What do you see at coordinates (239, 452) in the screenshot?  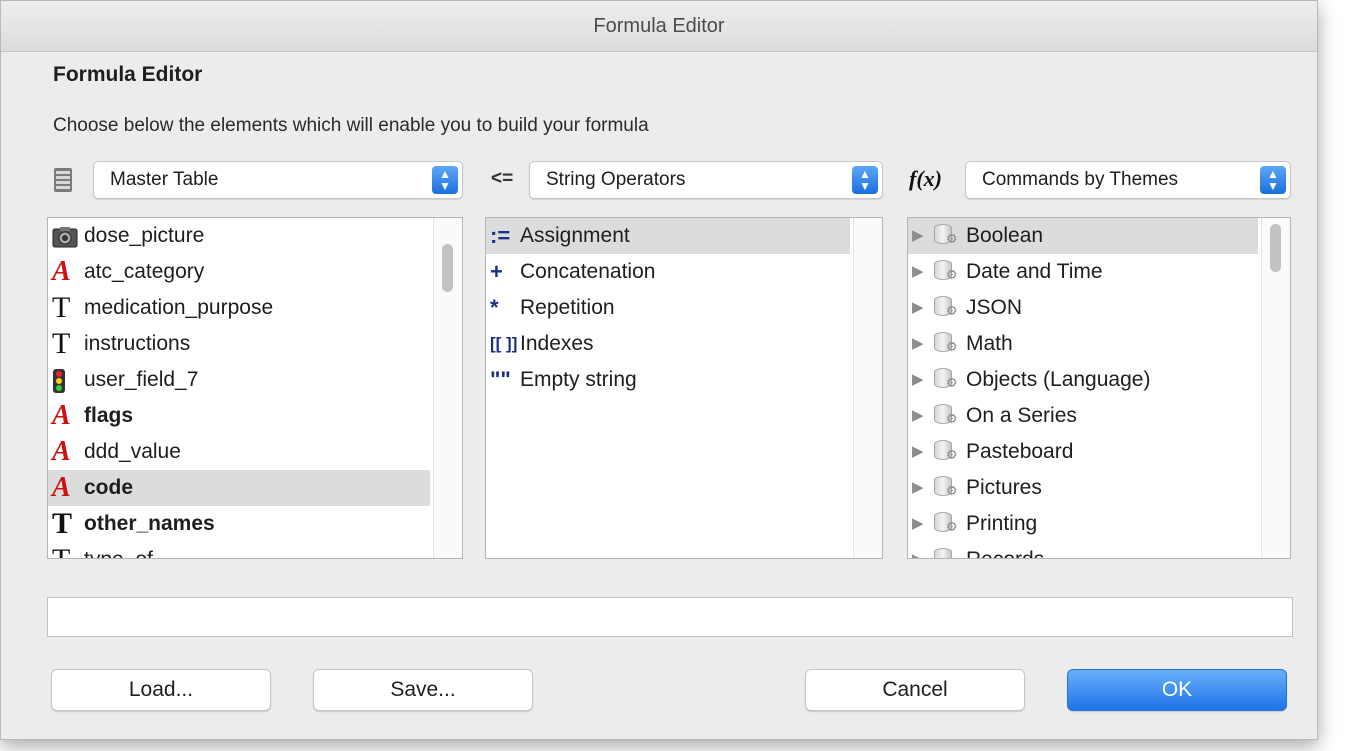 I see `list-item: Addd_value` at bounding box center [239, 452].